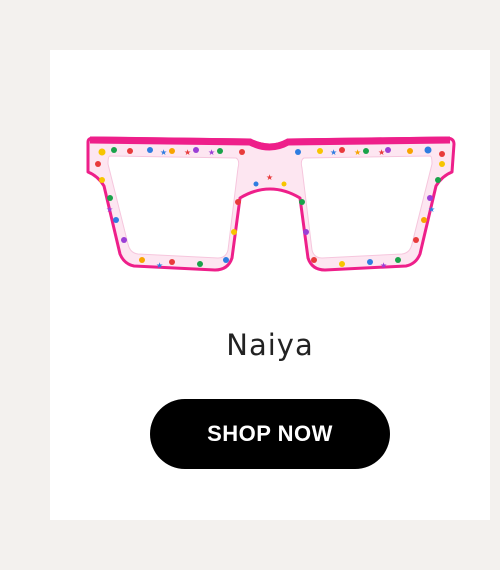  What do you see at coordinates (270, 434) in the screenshot?
I see `shop-now-button: SHOP NOW` at bounding box center [270, 434].